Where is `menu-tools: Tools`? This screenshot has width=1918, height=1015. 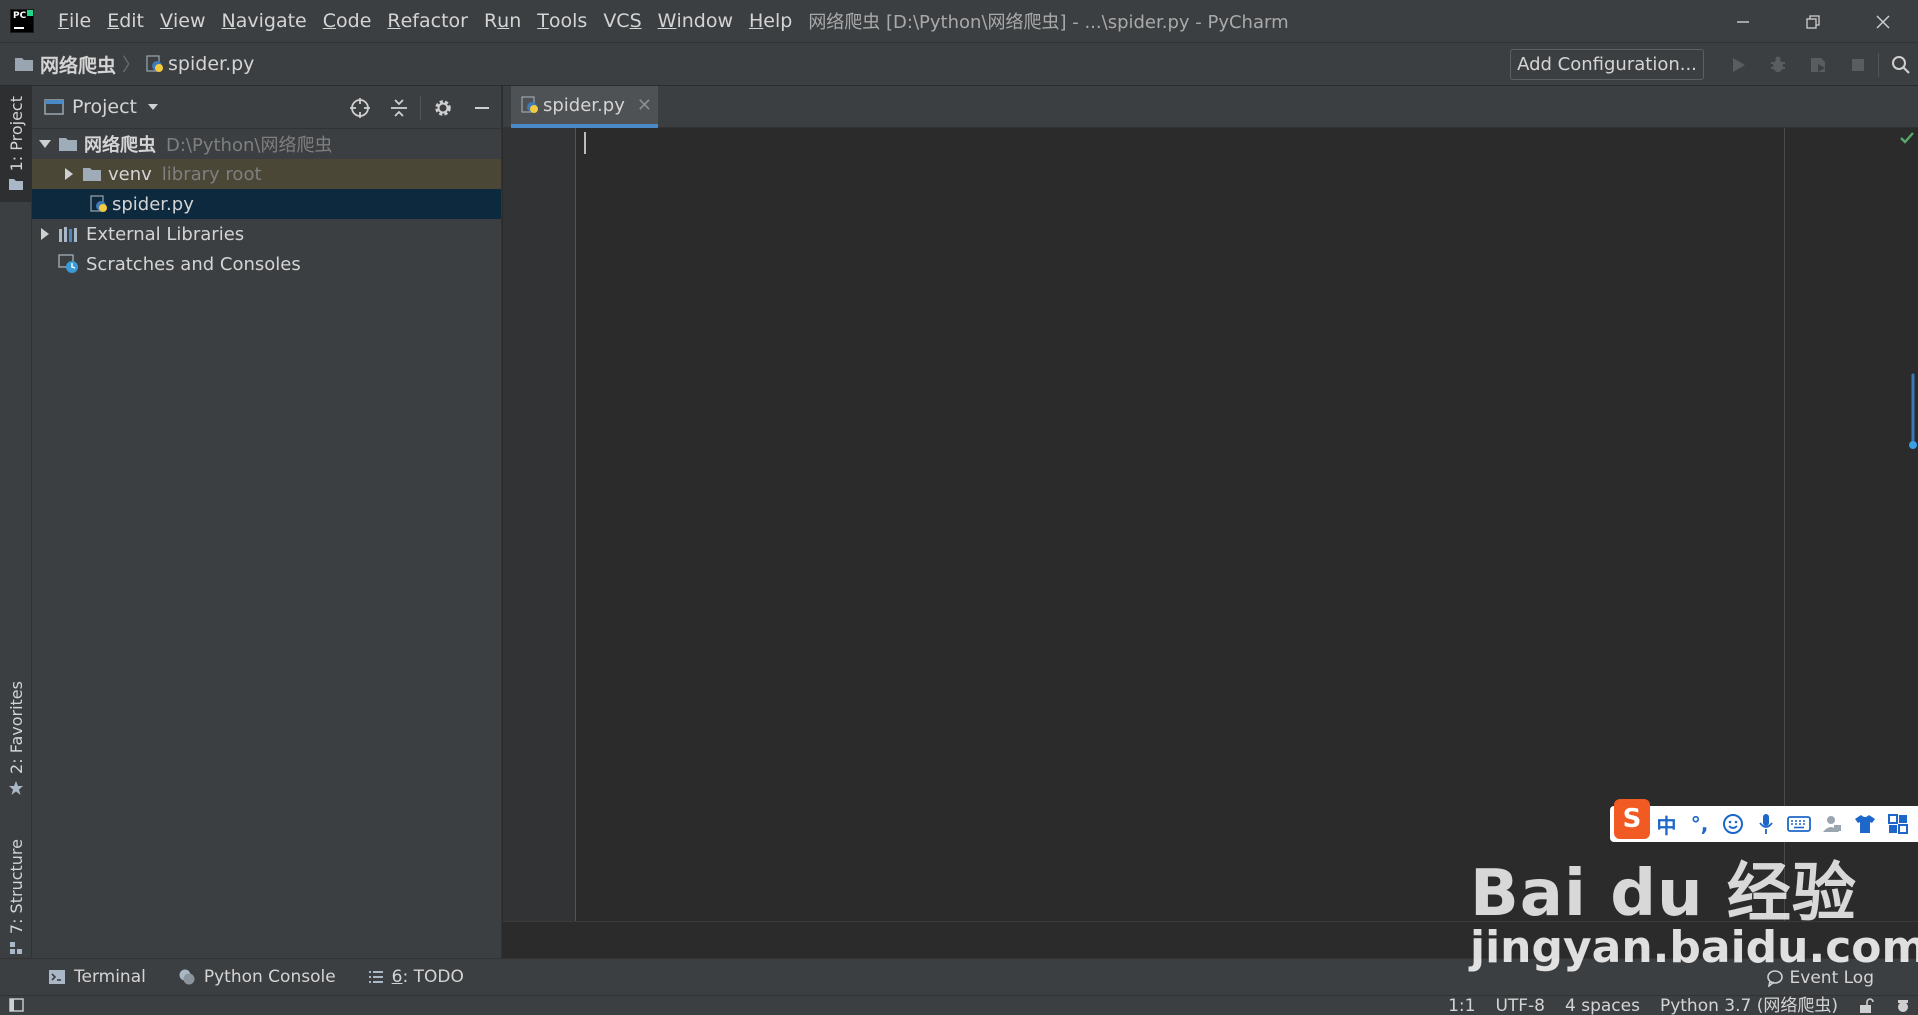 menu-tools: Tools is located at coordinates (562, 21).